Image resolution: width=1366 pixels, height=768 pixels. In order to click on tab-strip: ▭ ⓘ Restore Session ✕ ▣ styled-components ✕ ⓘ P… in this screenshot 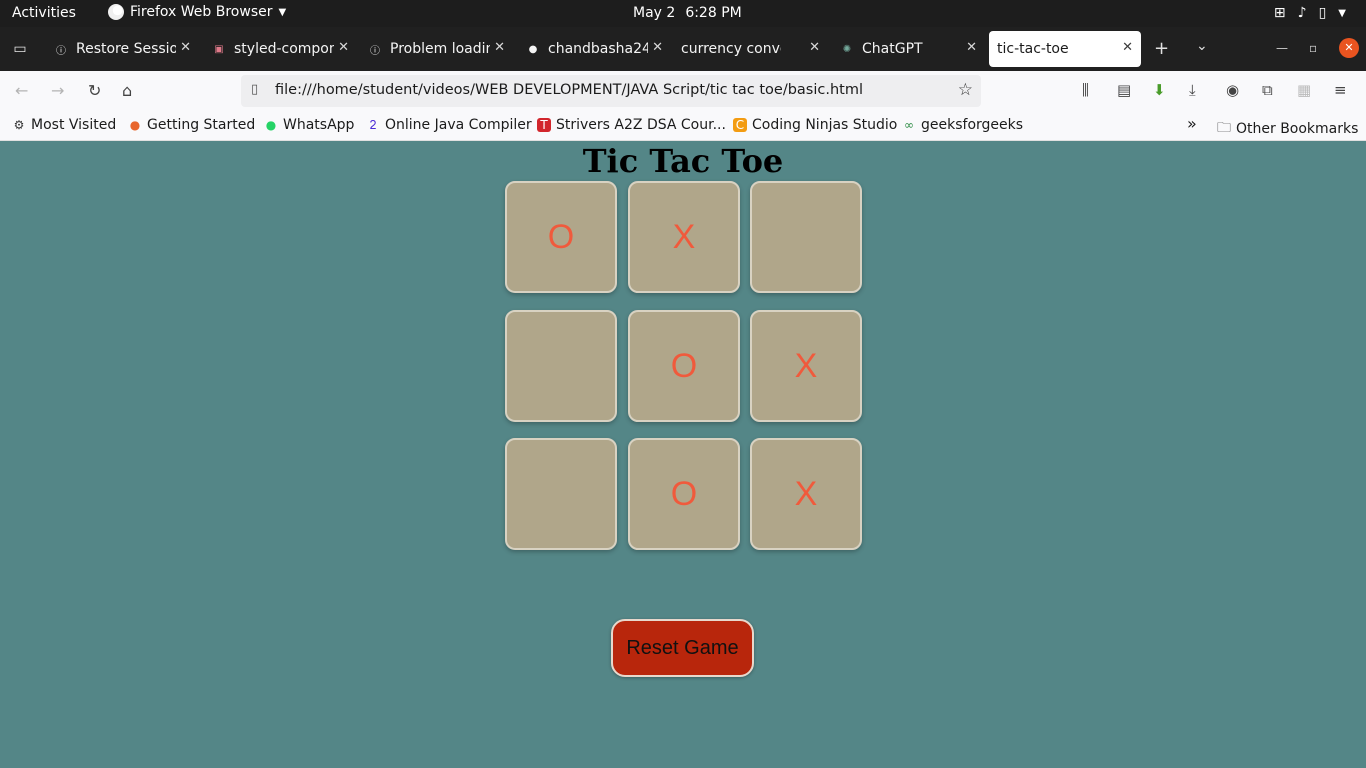, I will do `click(683, 49)`.